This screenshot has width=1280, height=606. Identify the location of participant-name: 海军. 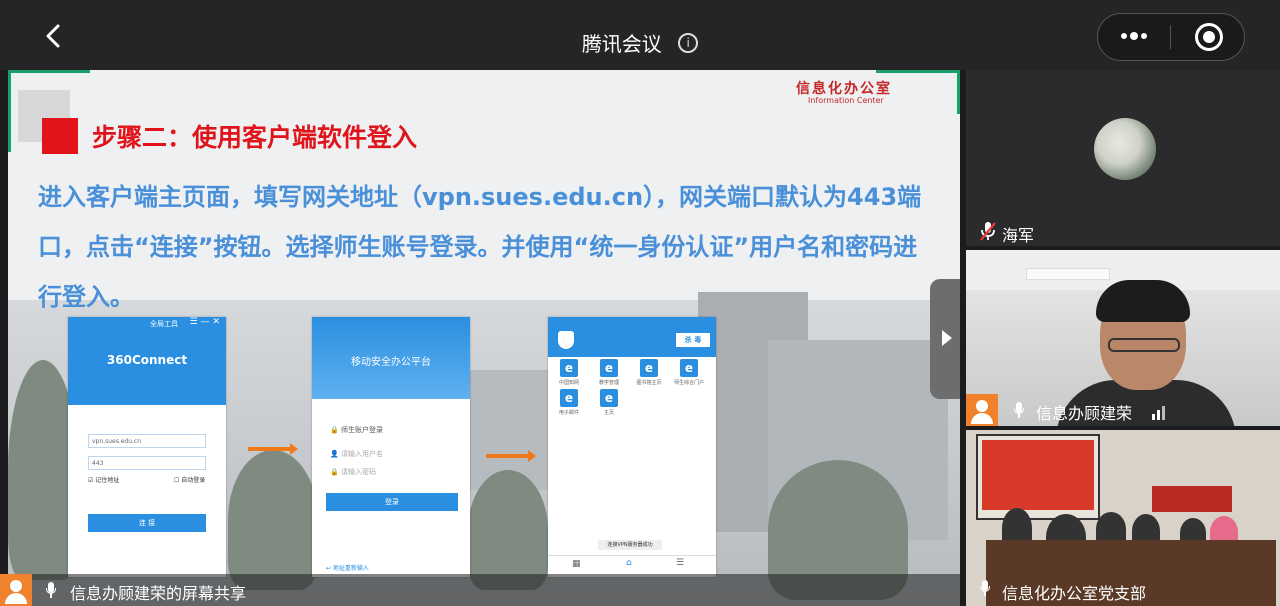
(1018, 235).